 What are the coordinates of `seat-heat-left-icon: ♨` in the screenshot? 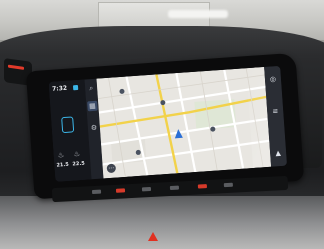 It's located at (62, 155).